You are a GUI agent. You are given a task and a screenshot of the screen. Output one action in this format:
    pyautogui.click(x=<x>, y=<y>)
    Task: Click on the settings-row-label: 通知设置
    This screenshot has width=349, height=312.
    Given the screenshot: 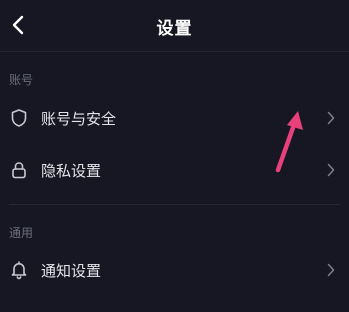 What is the action you would take?
    pyautogui.click(x=71, y=271)
    